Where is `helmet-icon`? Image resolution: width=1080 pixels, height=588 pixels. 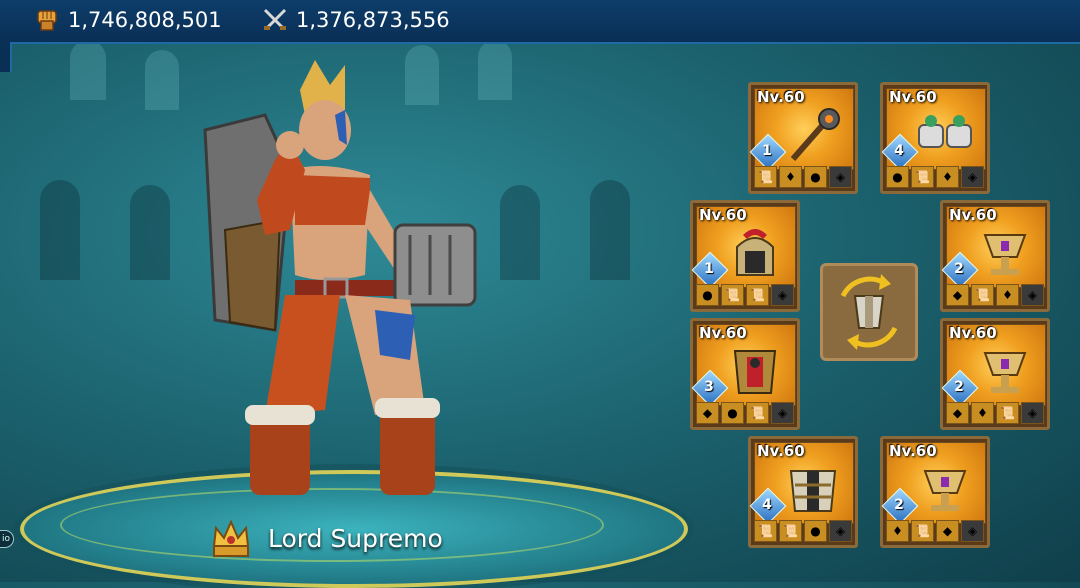
helmet-icon is located at coordinates (755, 252).